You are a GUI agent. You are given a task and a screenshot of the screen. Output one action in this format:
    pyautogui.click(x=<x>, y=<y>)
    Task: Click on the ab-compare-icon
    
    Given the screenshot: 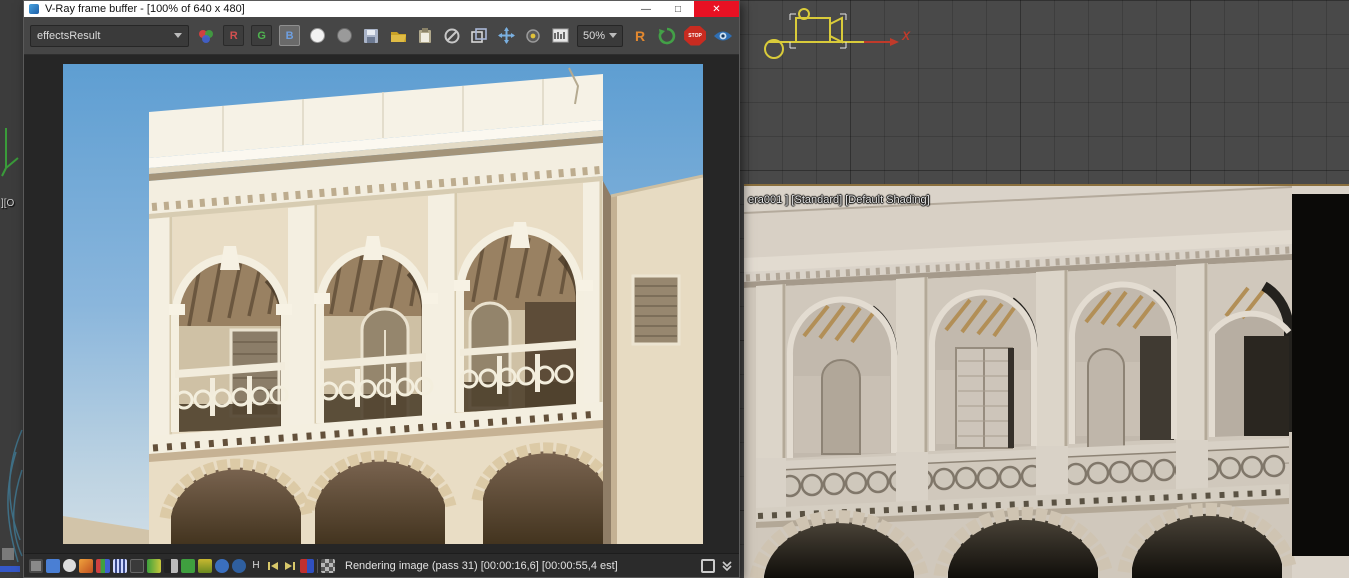 What is the action you would take?
    pyautogui.click(x=307, y=565)
    